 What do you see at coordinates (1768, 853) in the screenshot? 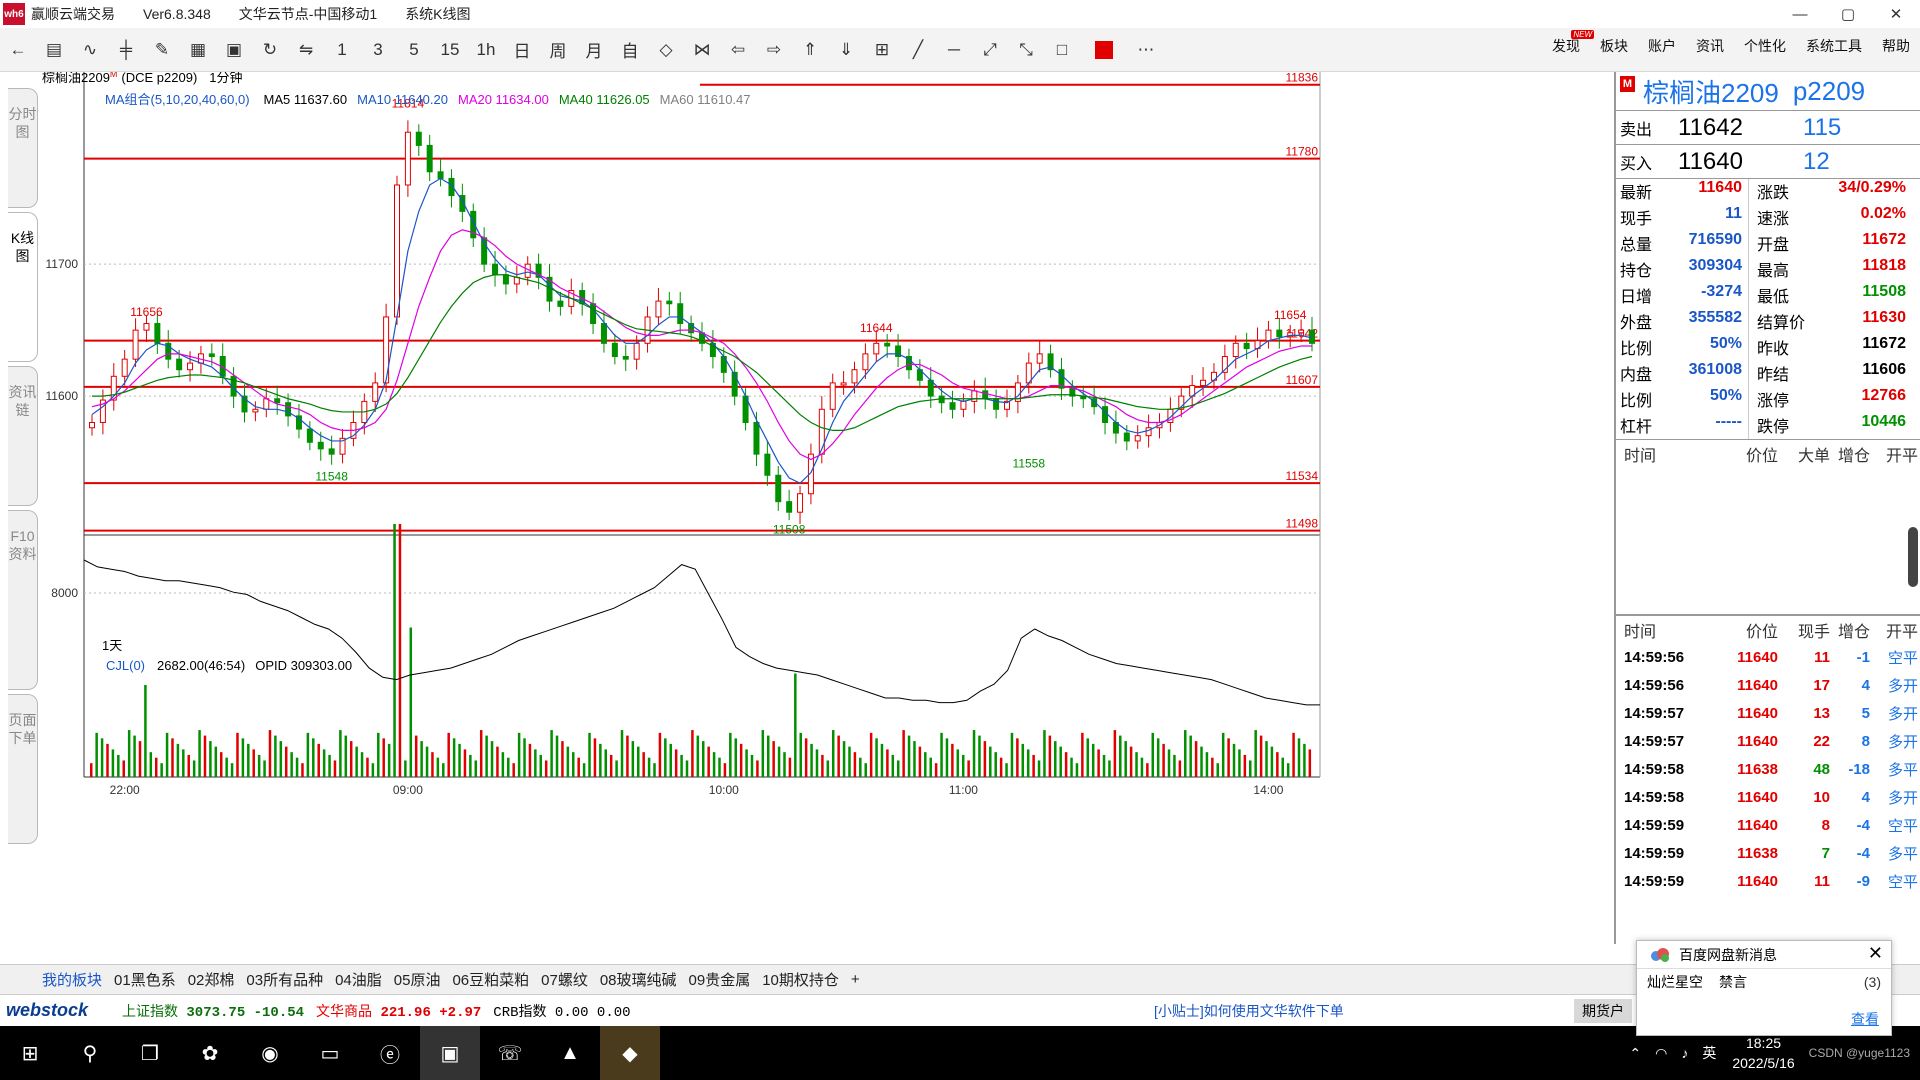
I see `tick-row: 14:59:59 11638 7 -4 多平` at bounding box center [1768, 853].